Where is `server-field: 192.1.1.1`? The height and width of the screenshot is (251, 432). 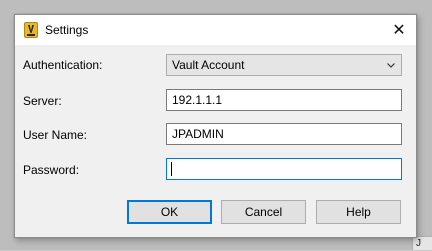 server-field: 192.1.1.1 is located at coordinates (284, 100).